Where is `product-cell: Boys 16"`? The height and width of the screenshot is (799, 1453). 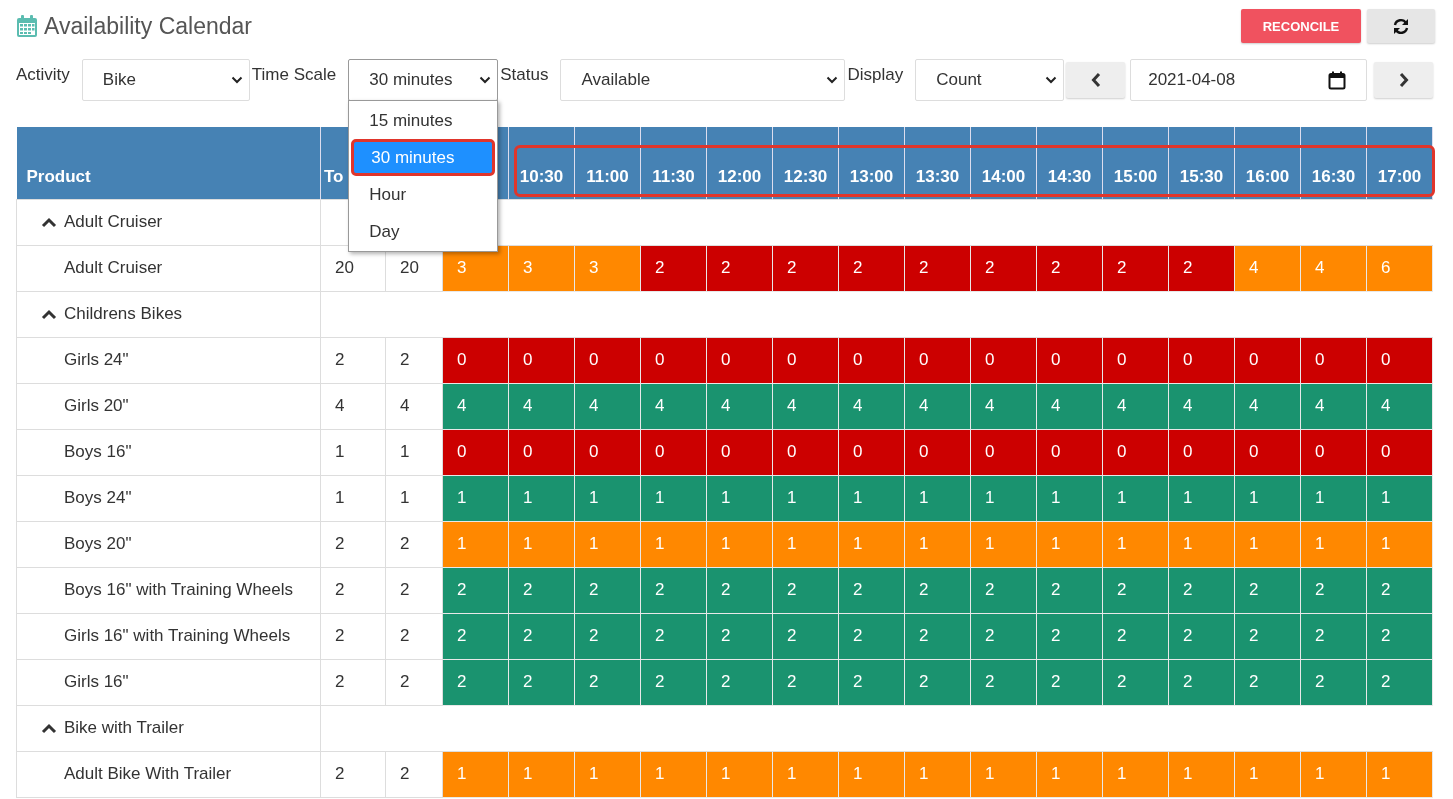
product-cell: Boys 16" is located at coordinates (168, 452).